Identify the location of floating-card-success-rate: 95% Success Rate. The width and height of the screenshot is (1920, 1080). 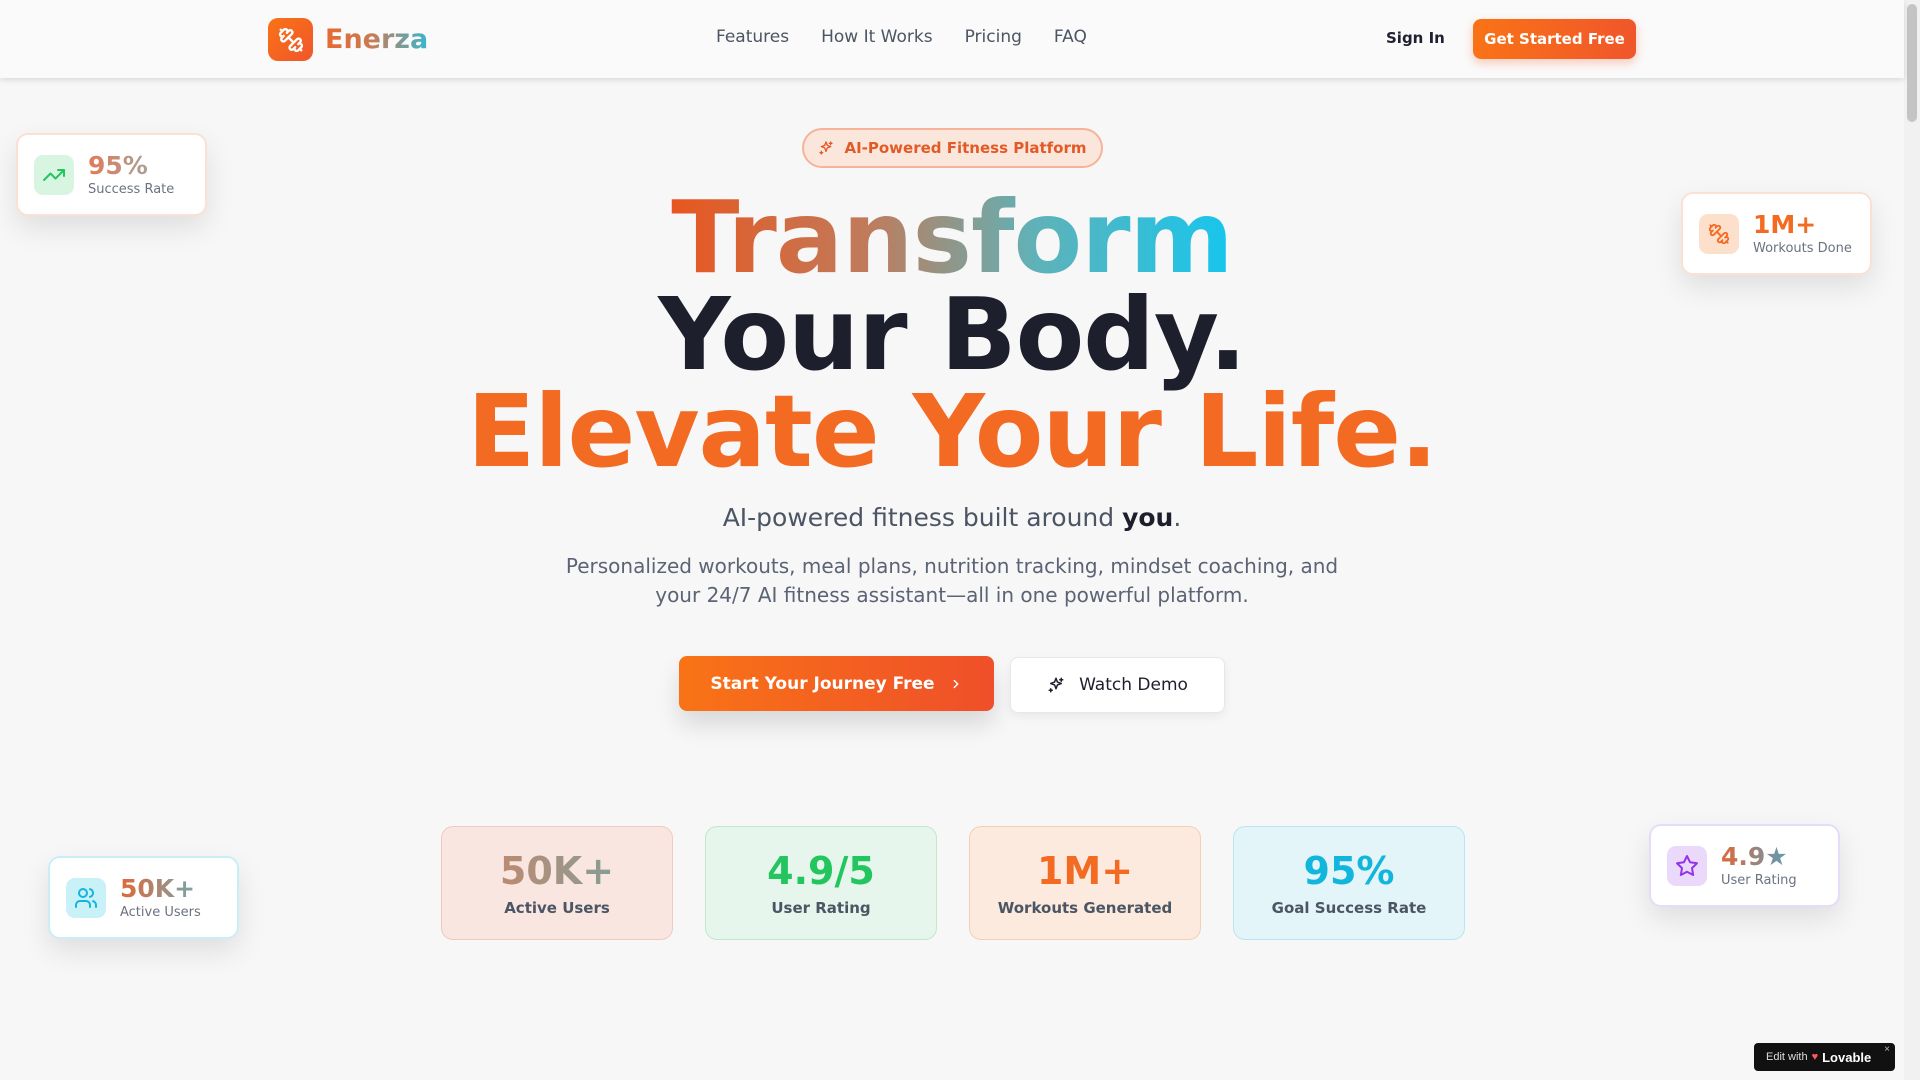
(111, 174).